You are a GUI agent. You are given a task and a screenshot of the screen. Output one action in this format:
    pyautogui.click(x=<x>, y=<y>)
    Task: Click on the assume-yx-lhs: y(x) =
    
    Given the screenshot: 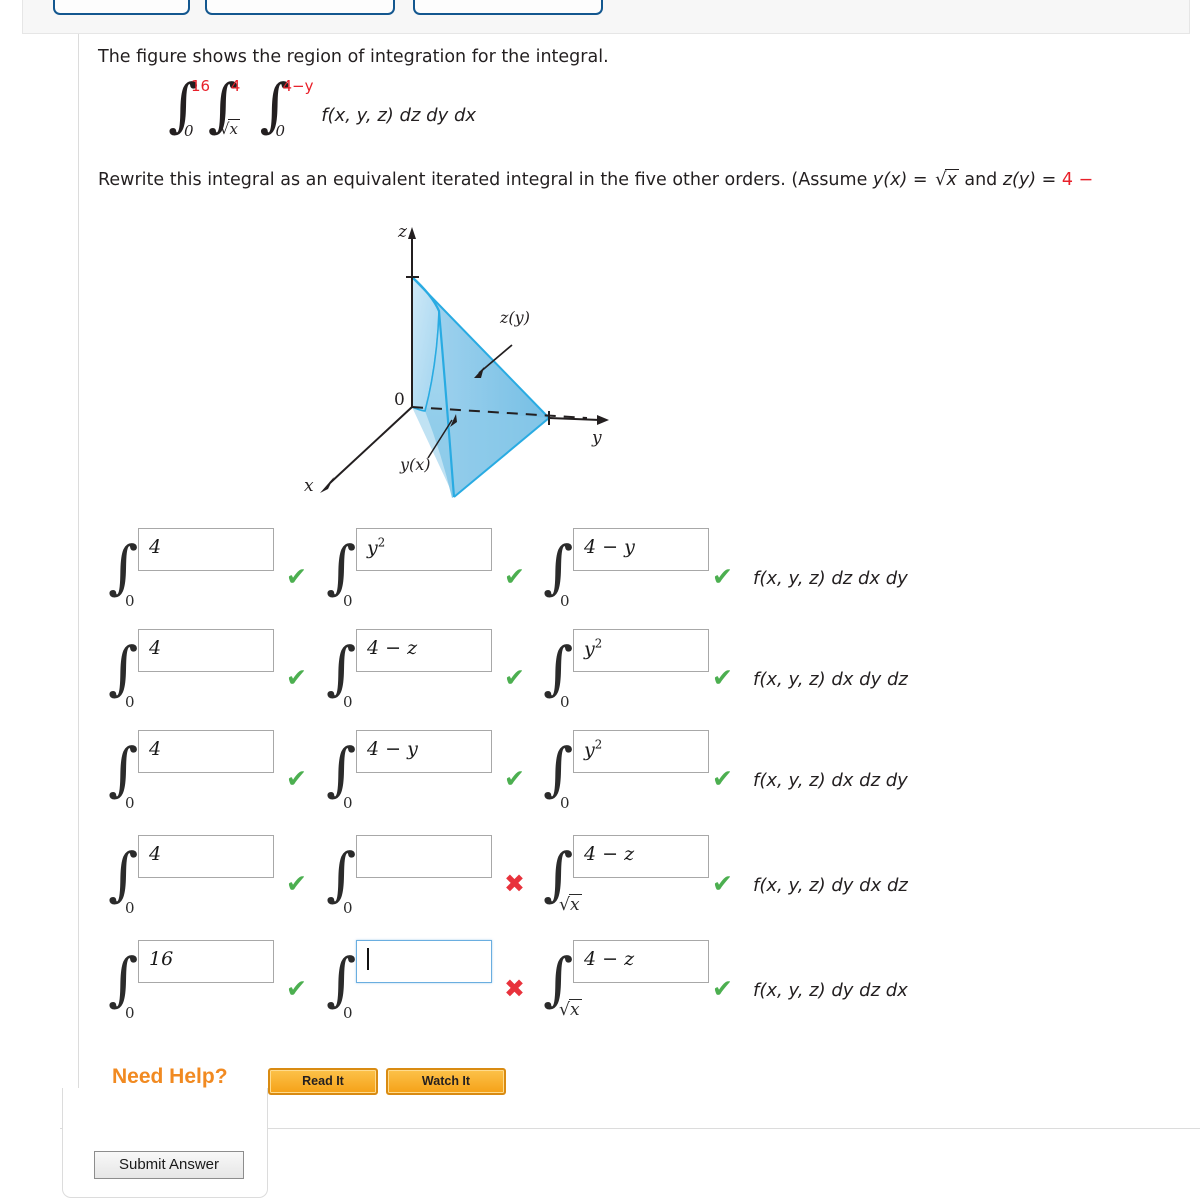 What is the action you would take?
    pyautogui.click(x=903, y=180)
    